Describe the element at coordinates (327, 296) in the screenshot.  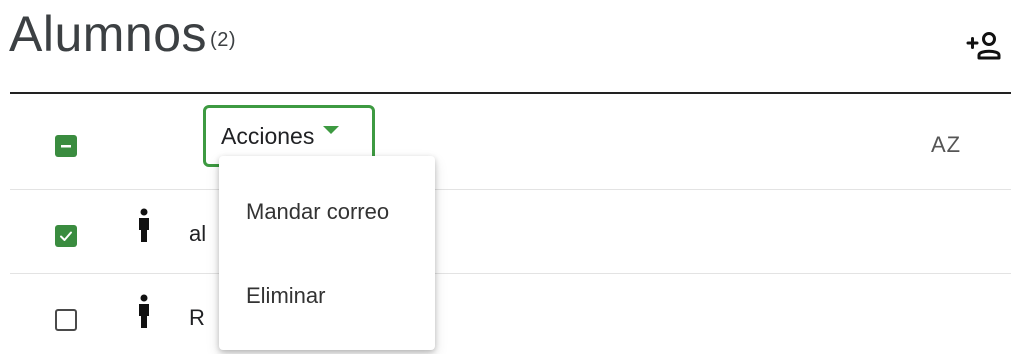
I see `menu-item-delete: Eliminar` at that location.